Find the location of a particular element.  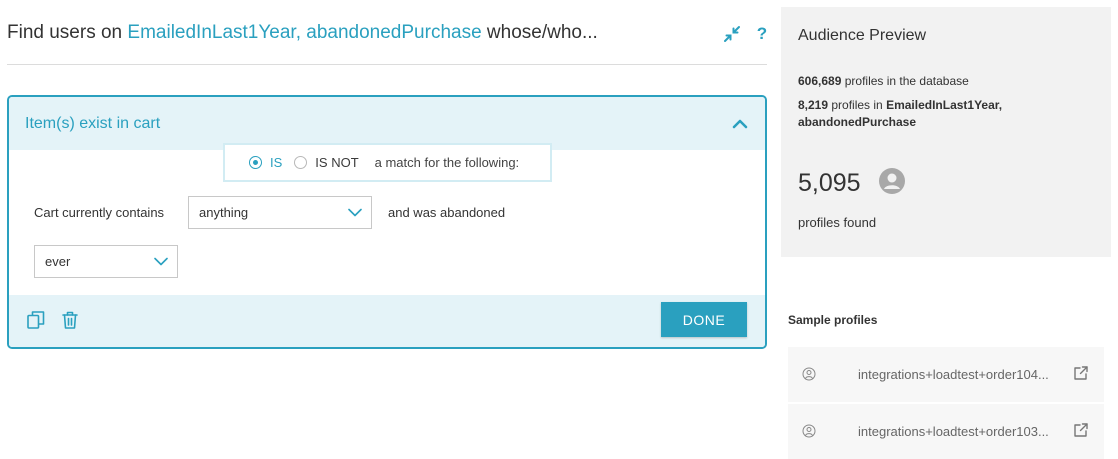

segment-count: 8,219 is located at coordinates (813, 105).